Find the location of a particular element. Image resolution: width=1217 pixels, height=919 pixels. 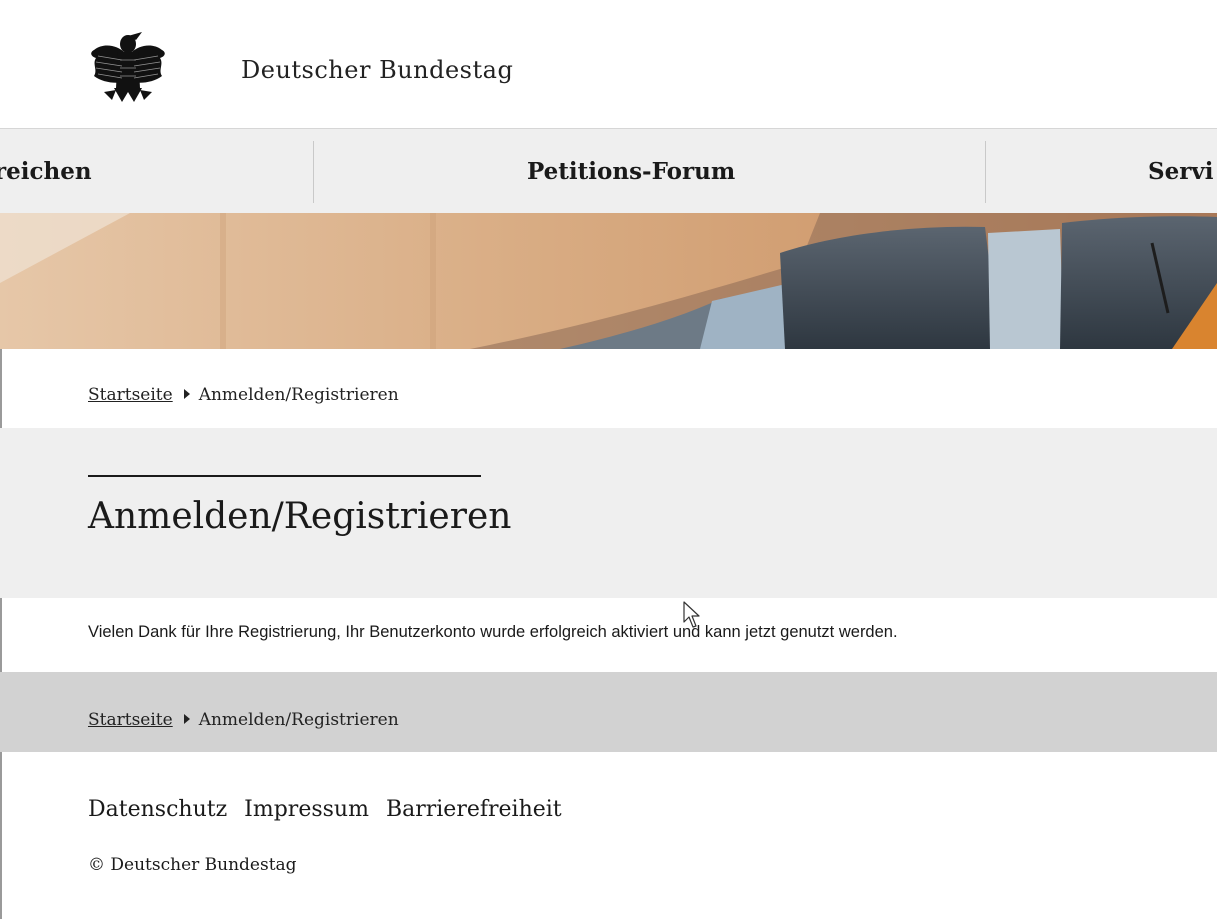

site-brand-name: Deutscher Bundestag is located at coordinates (377, 70).